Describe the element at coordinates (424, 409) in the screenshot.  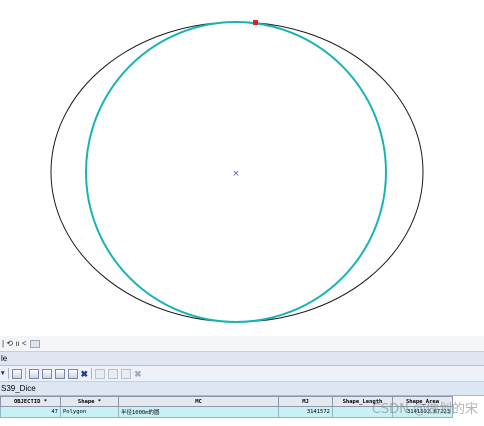
I see `watermark: CSDN @做划的宋` at that location.